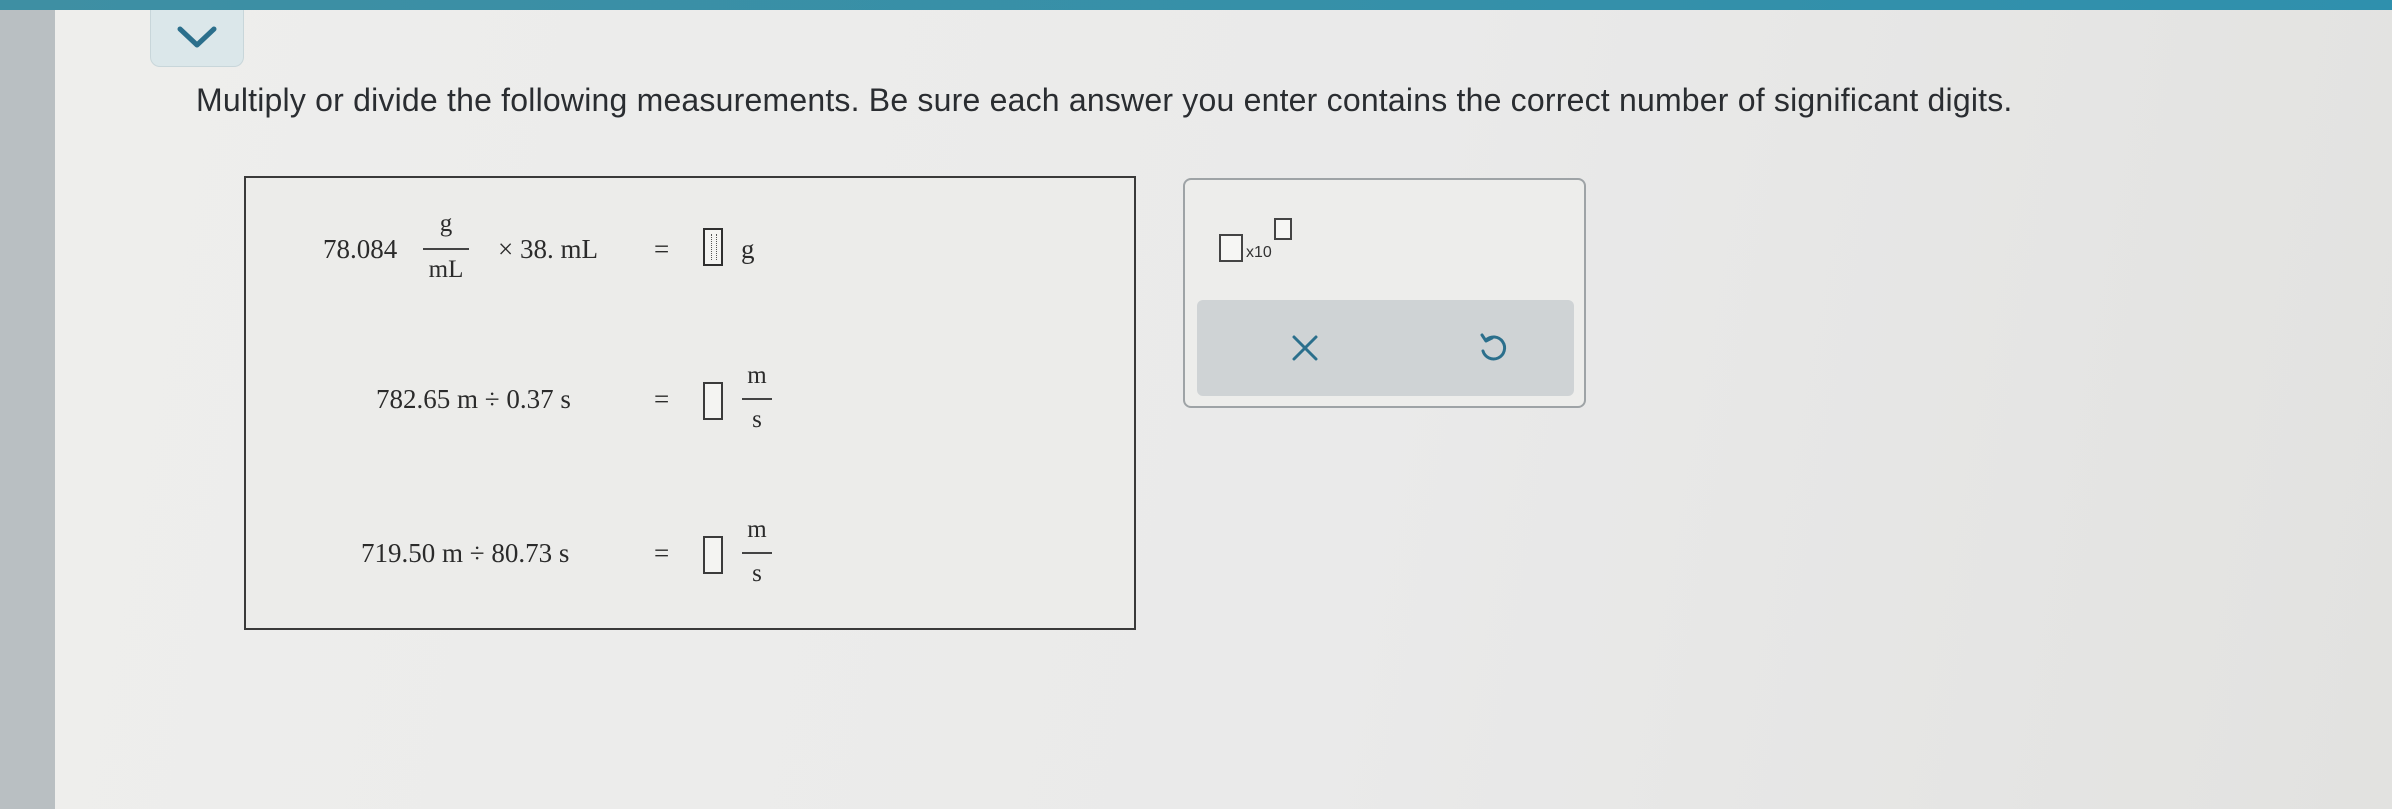 The image size is (2392, 809). What do you see at coordinates (446, 269) in the screenshot?
I see `problem-1-unit-denominator: mL` at bounding box center [446, 269].